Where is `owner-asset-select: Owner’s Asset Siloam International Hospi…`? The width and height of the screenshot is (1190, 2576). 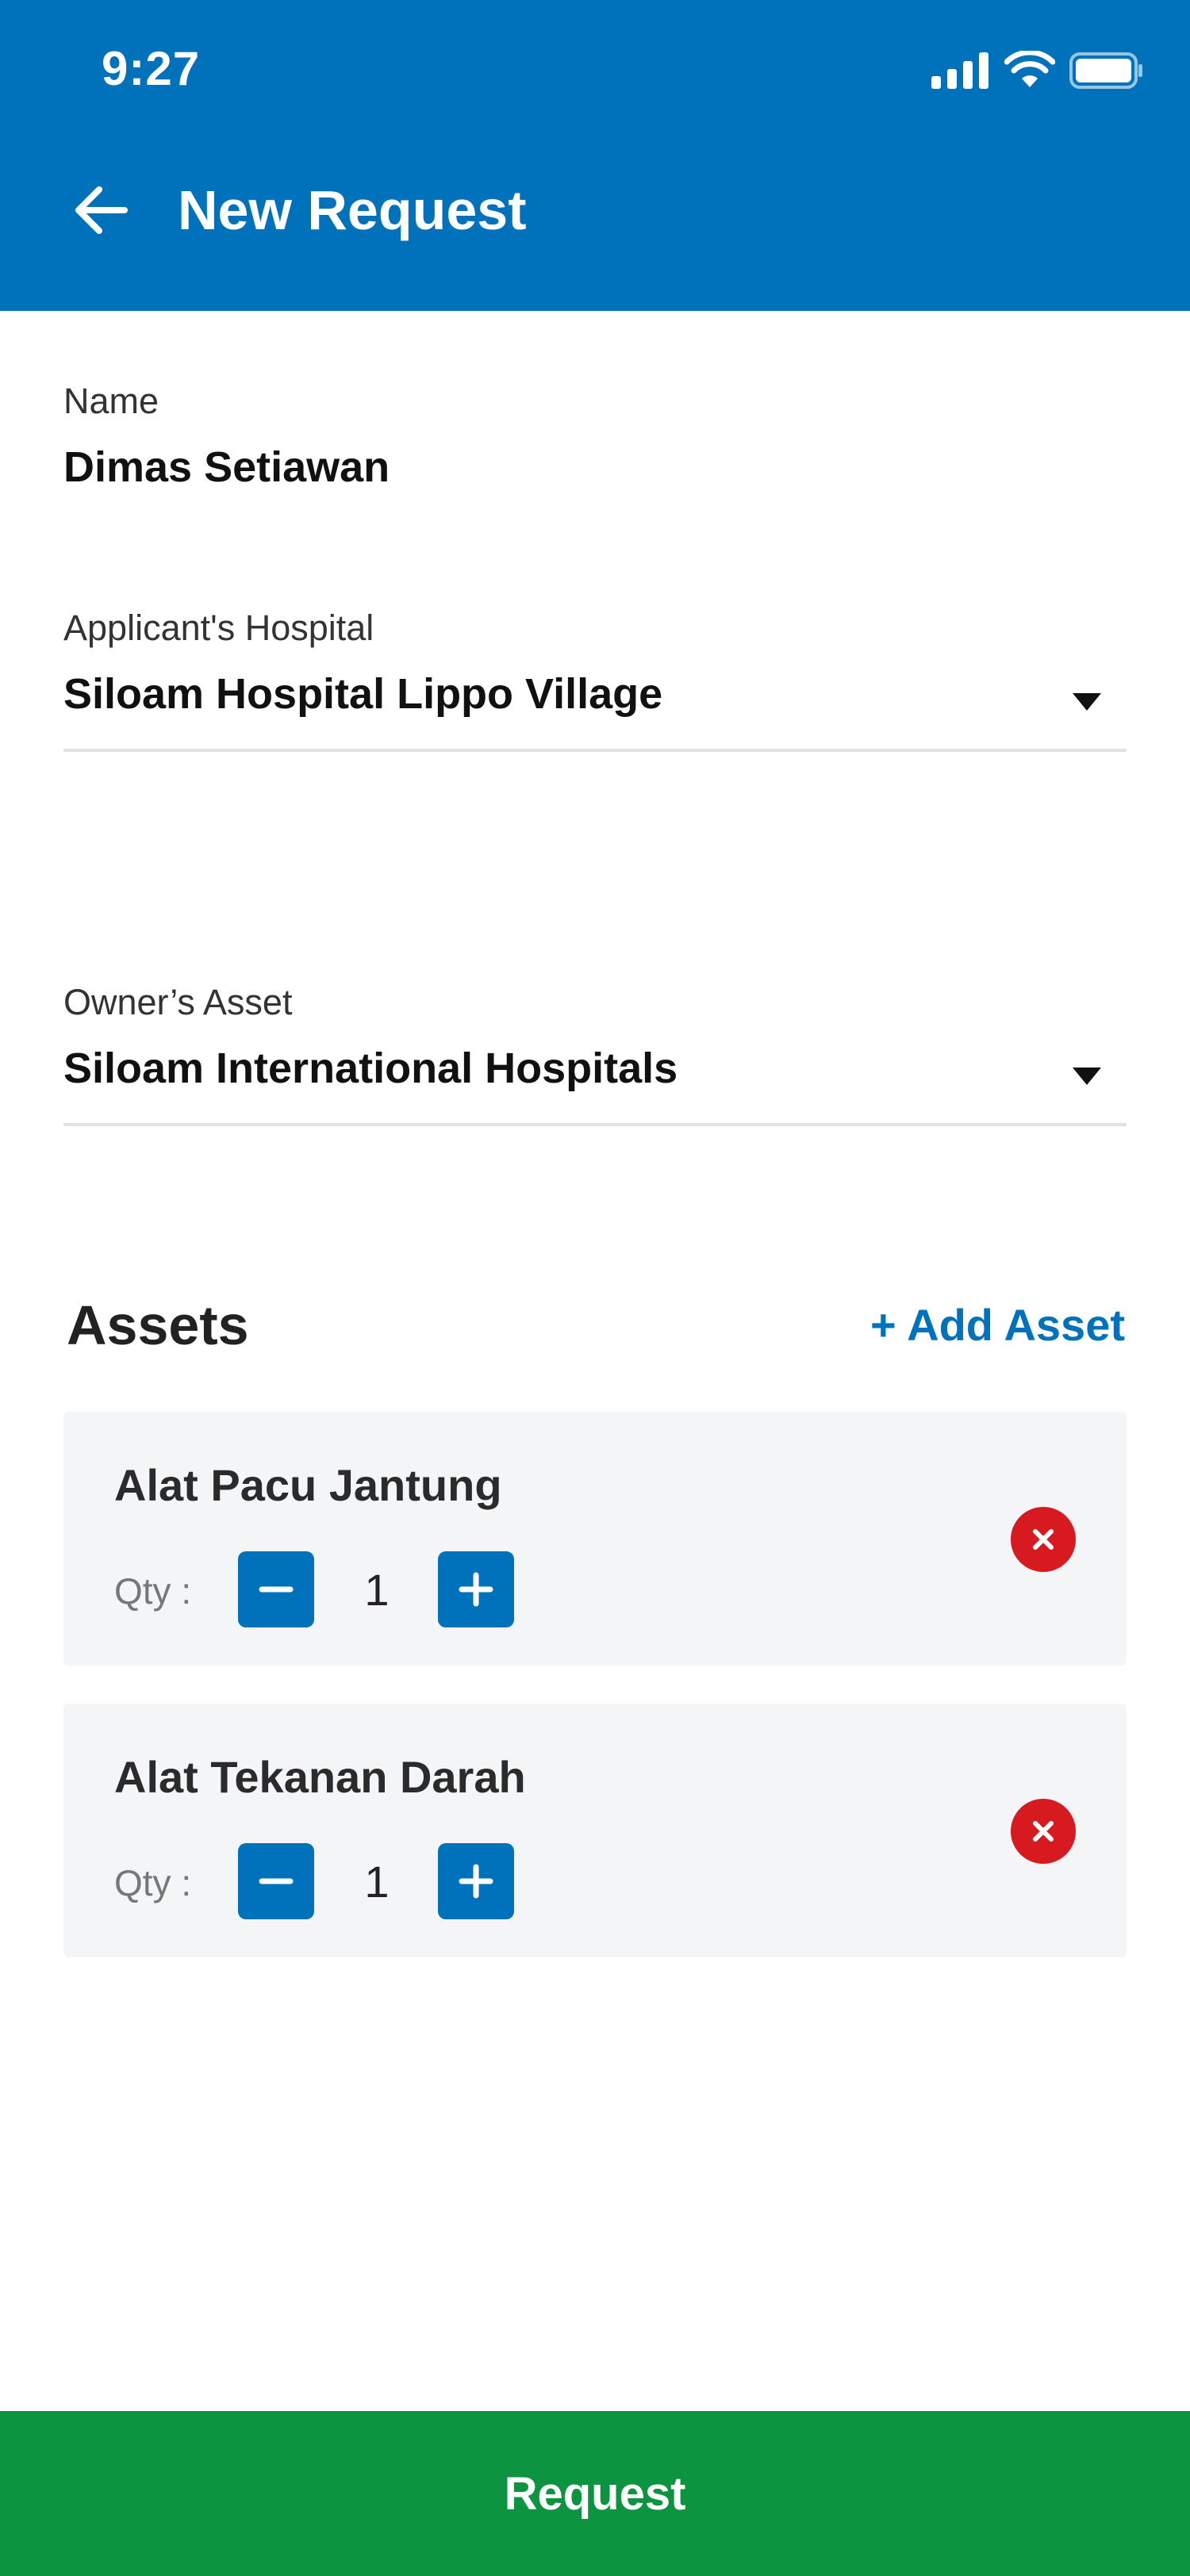 owner-asset-select: Owner’s Asset Siloam International Hospi… is located at coordinates (595, 1053).